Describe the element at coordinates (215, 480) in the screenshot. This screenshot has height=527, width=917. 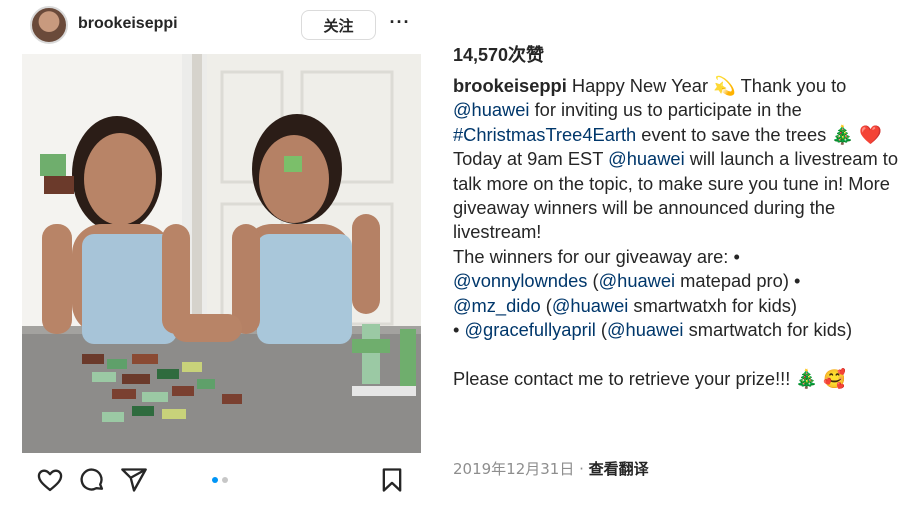
I see `carousel-dot-active` at that location.